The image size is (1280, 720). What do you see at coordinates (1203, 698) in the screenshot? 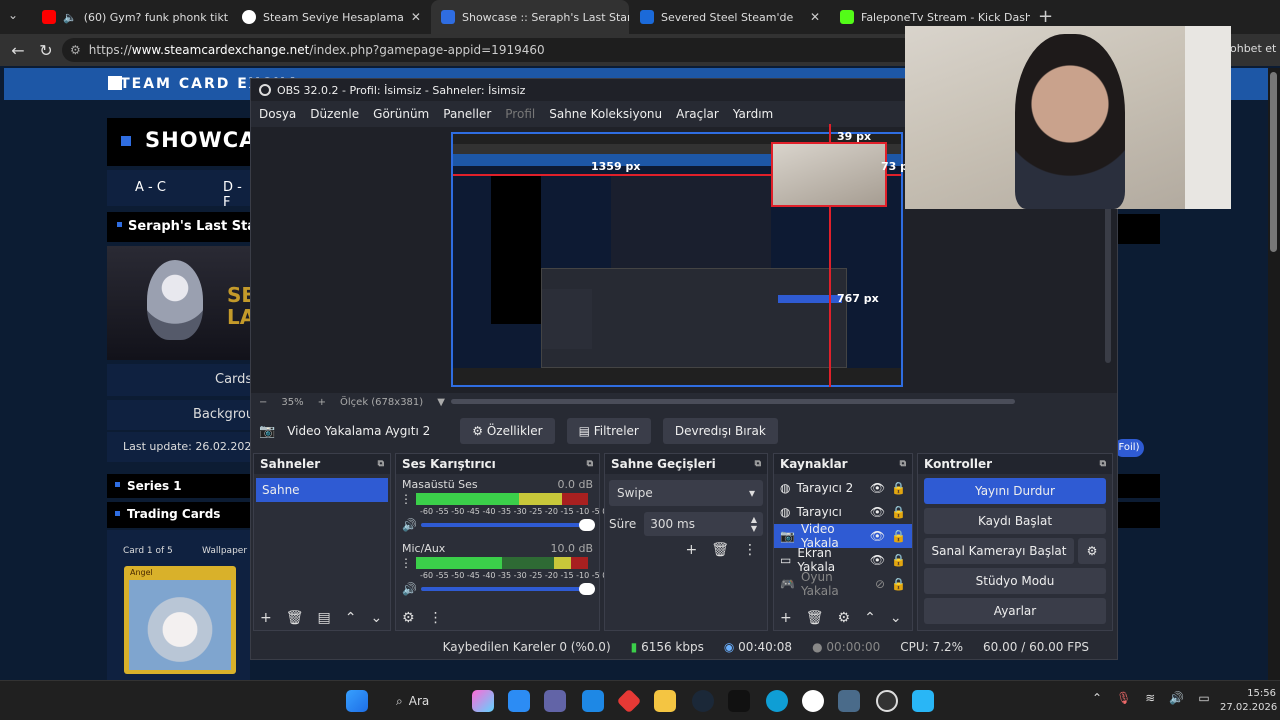
I see `battery-icon: ▭` at bounding box center [1203, 698].